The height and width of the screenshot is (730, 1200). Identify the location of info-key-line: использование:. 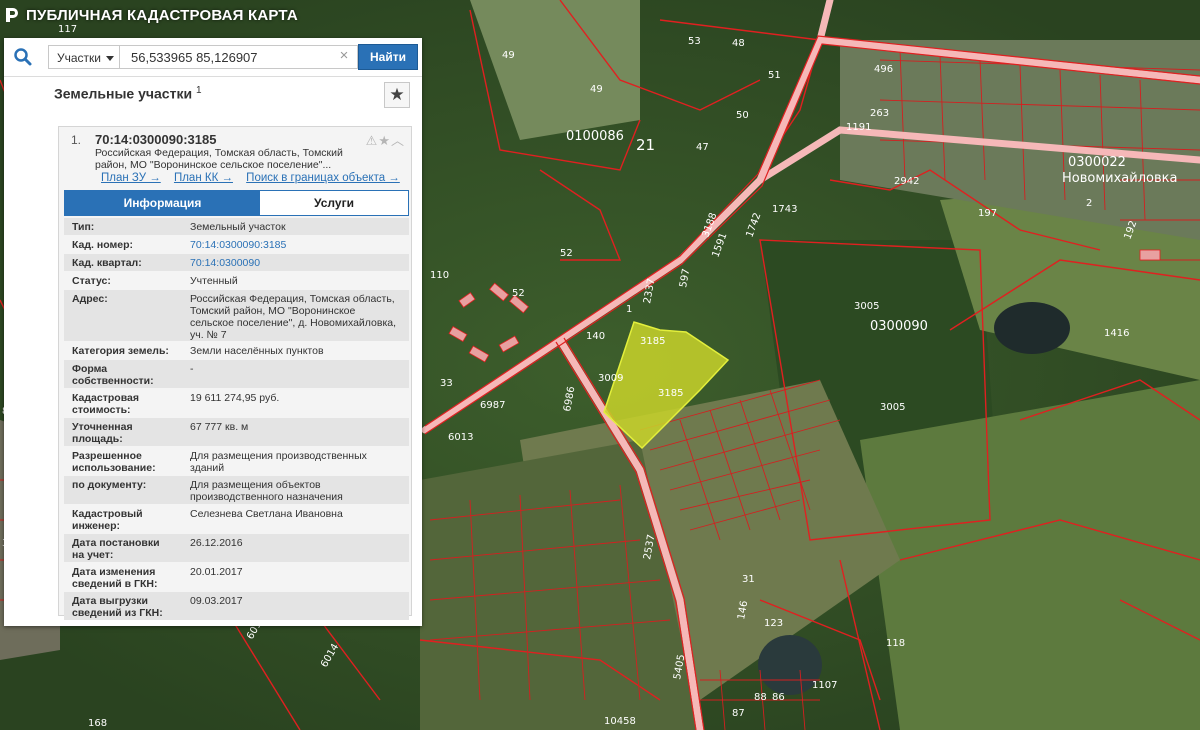
(114, 468).